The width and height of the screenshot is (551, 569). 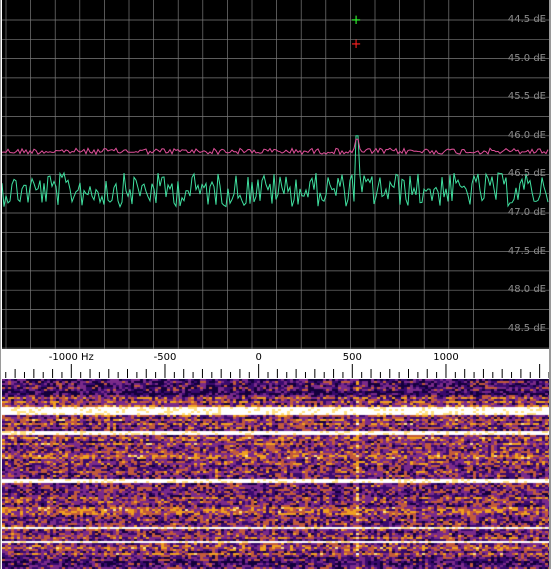 I want to click on db-axis-label: 48.0 dE, so click(x=526, y=290).